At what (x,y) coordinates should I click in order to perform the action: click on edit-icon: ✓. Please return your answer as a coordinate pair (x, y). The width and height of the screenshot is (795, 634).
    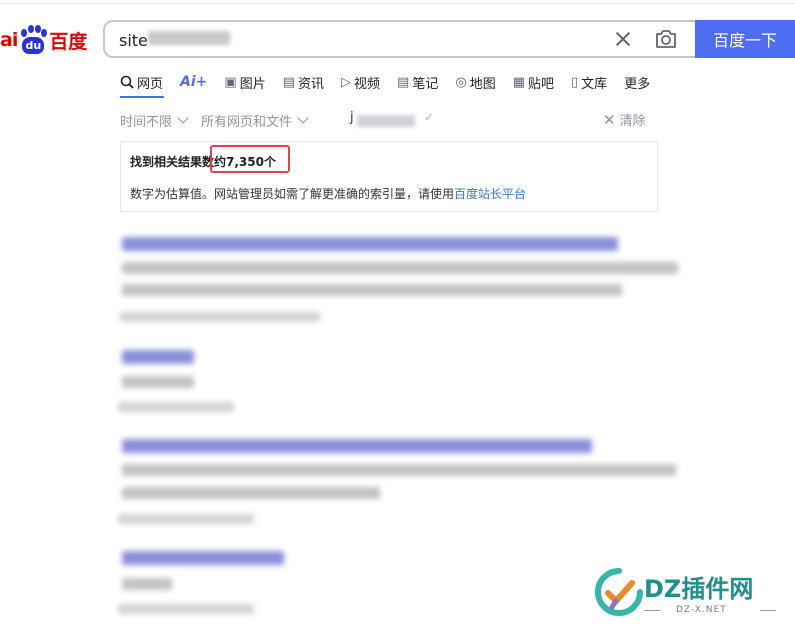
    Looking at the image, I should click on (429, 117).